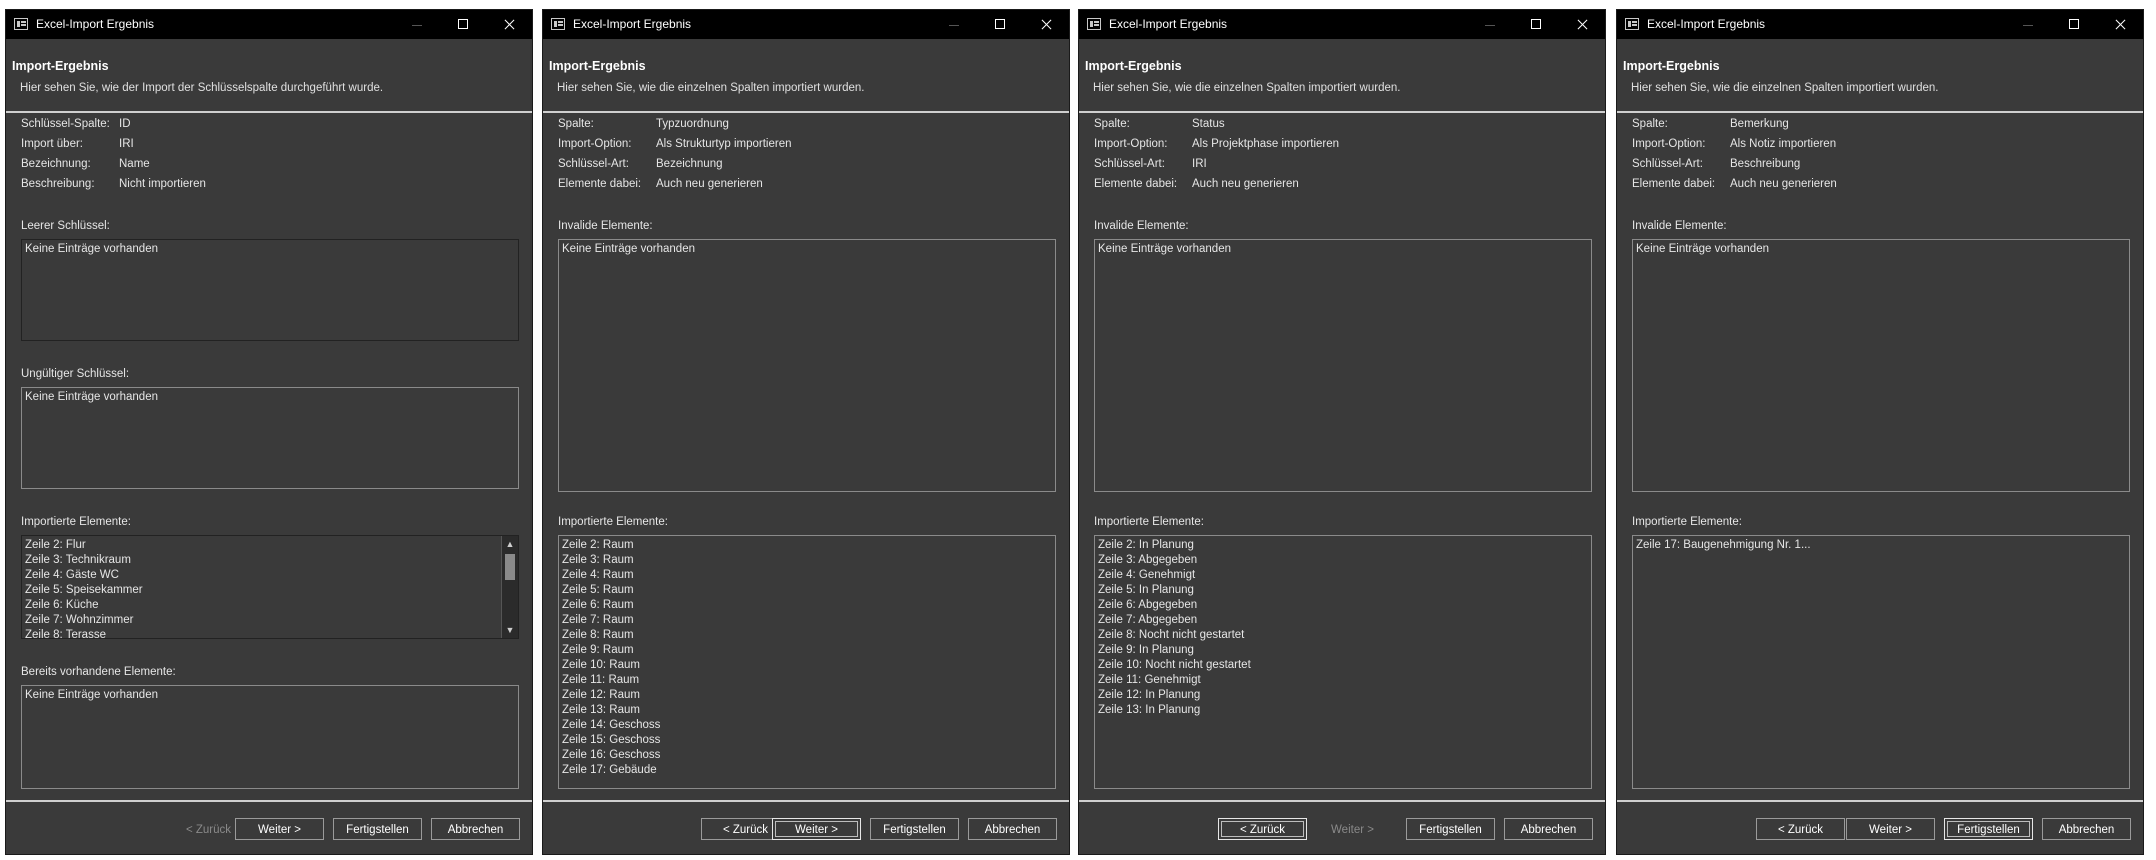  What do you see at coordinates (510, 630) in the screenshot?
I see `chevron-down-icon: ▼` at bounding box center [510, 630].